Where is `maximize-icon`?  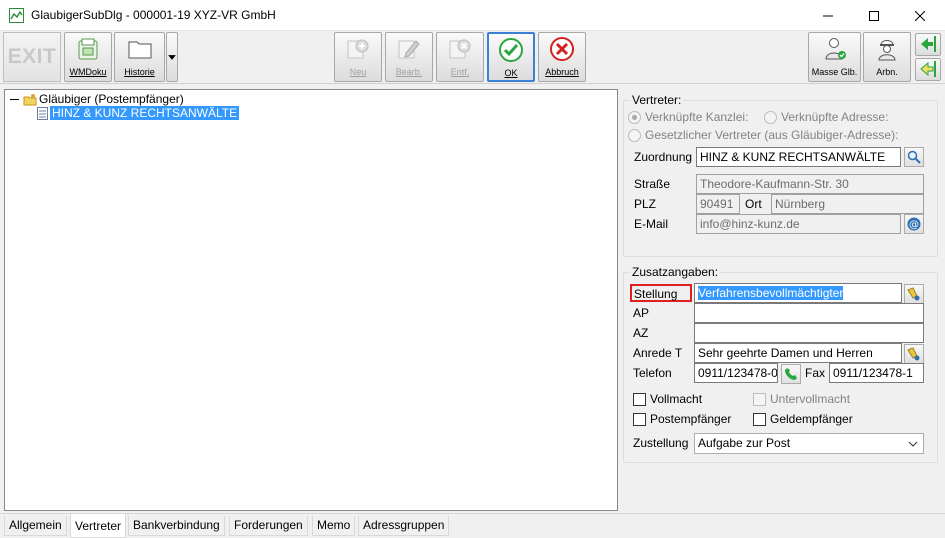 maximize-icon is located at coordinates (874, 15).